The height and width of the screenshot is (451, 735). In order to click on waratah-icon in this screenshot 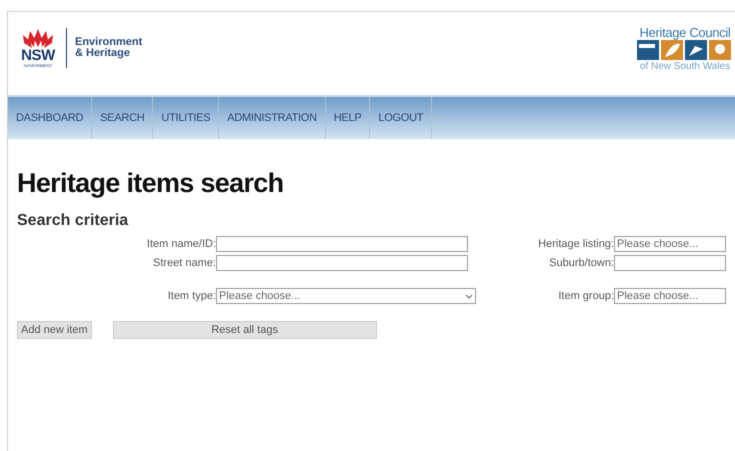, I will do `click(38, 38)`.